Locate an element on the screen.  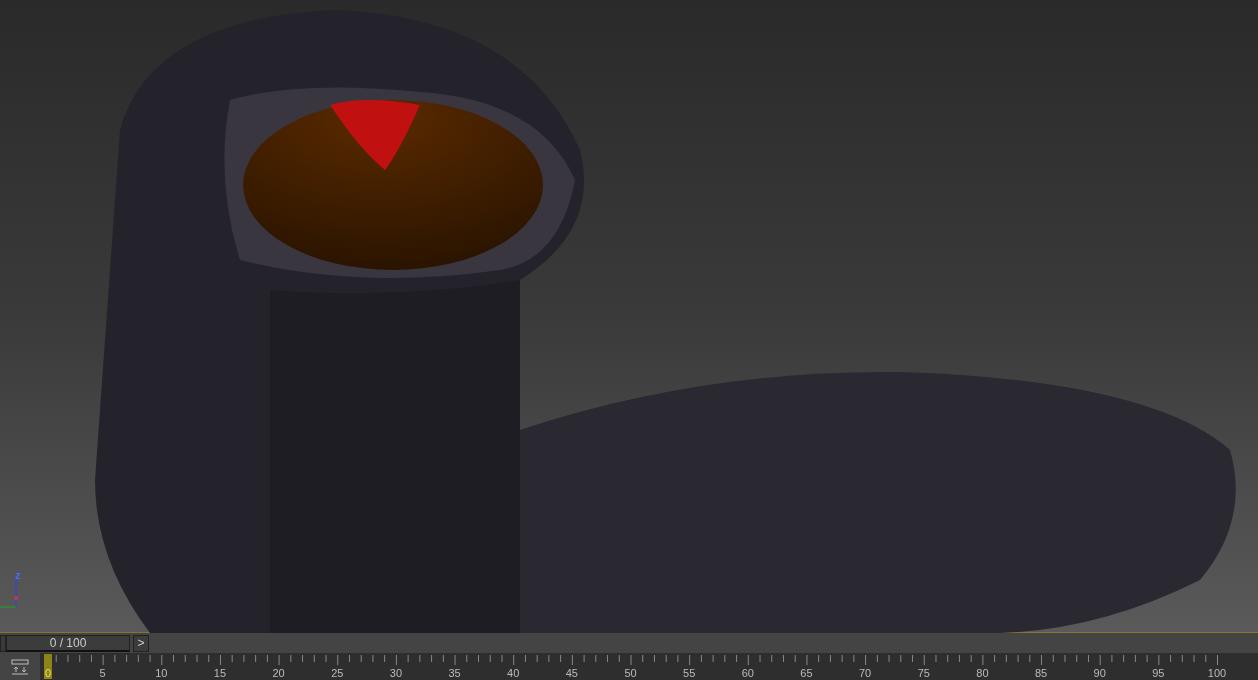
frame-number: 45 is located at coordinates (571, 673).